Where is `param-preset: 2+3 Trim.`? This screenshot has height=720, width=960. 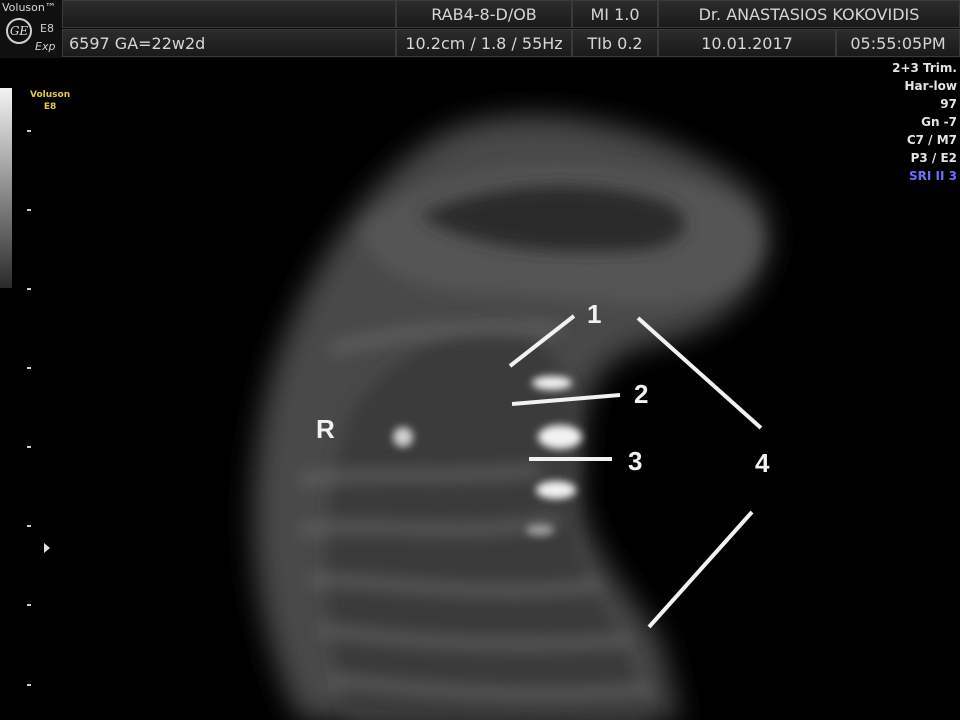 param-preset: 2+3 Trim. is located at coordinates (924, 68).